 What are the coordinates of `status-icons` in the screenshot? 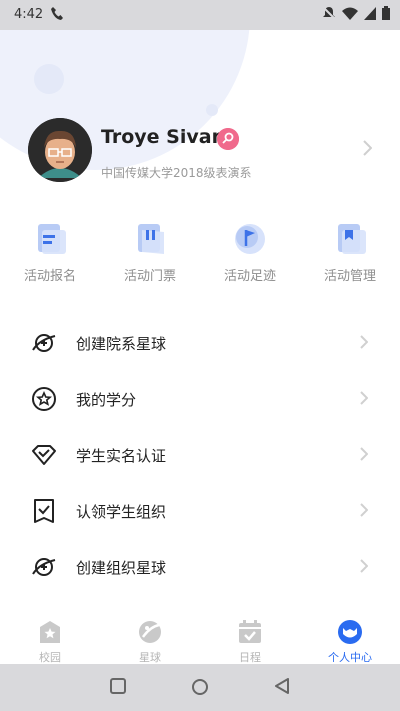 It's located at (356, 13).